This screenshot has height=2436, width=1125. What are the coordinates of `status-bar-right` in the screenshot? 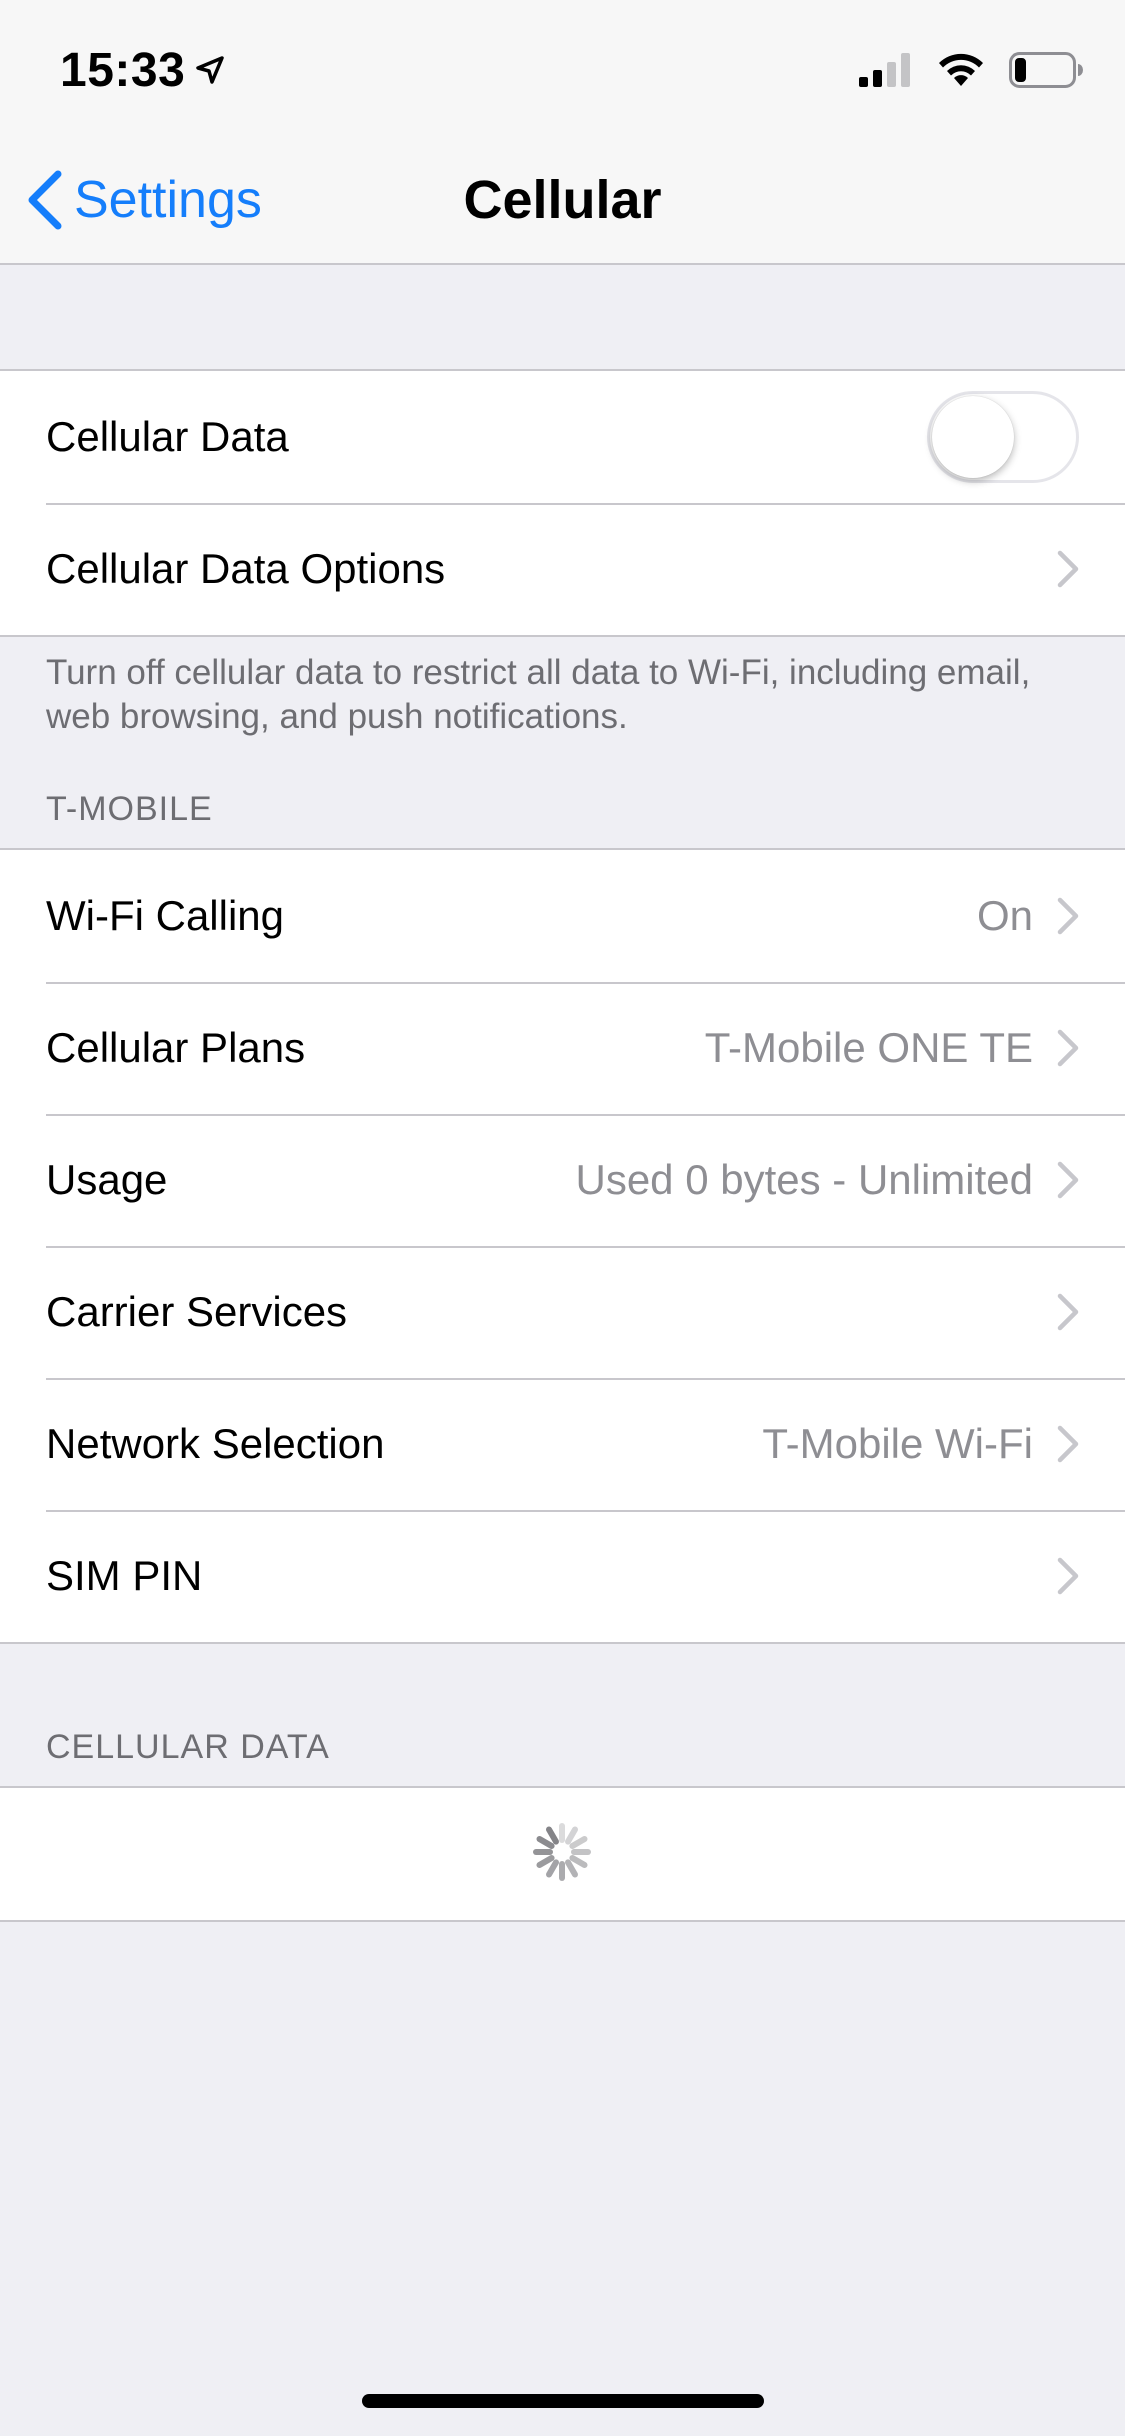 It's located at (971, 70).